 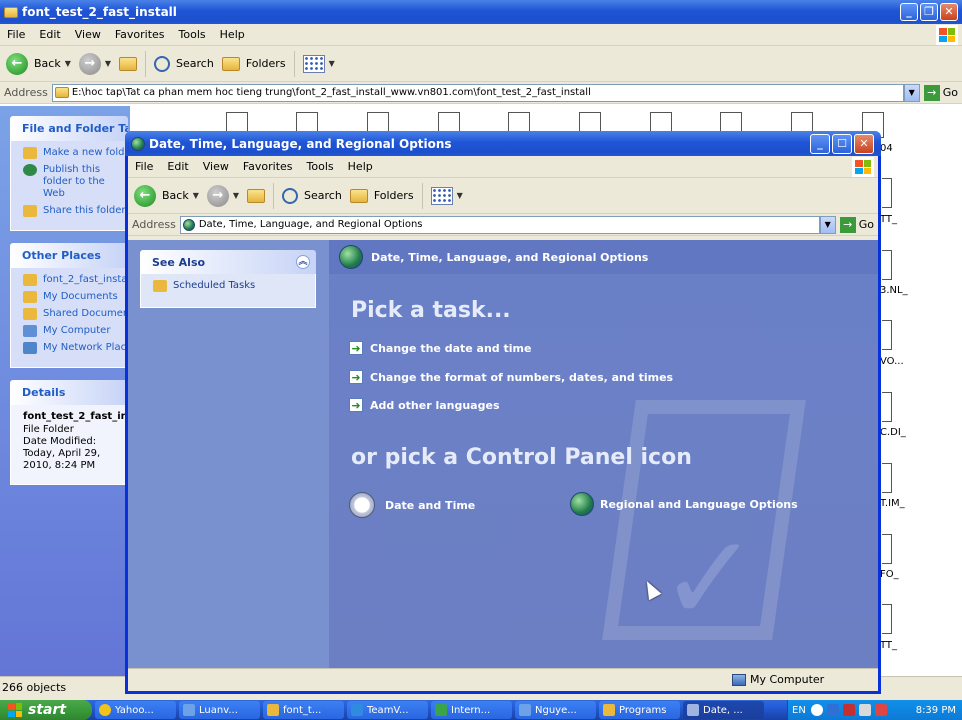 I want to click on explorer-titlebar: font_test_2_fast_install _ ❐ ✕, so click(x=481, y=12).